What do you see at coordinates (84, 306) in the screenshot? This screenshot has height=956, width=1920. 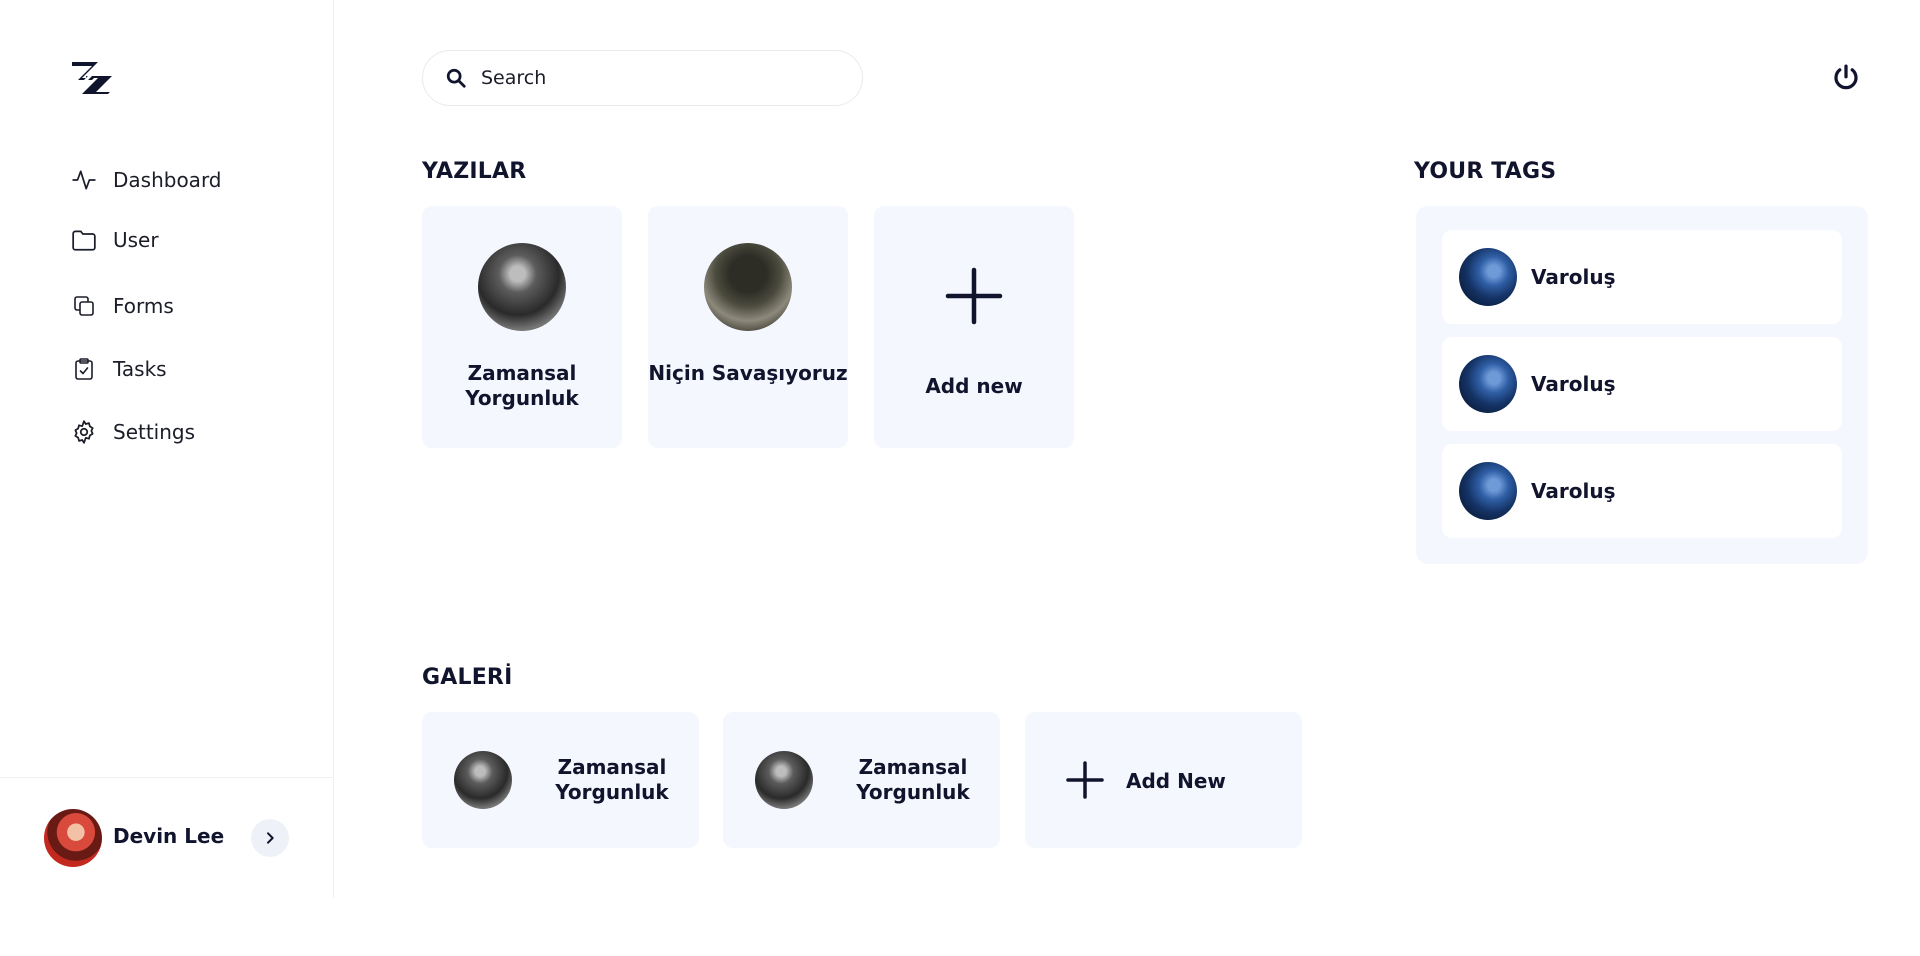 I see `copy-icon` at bounding box center [84, 306].